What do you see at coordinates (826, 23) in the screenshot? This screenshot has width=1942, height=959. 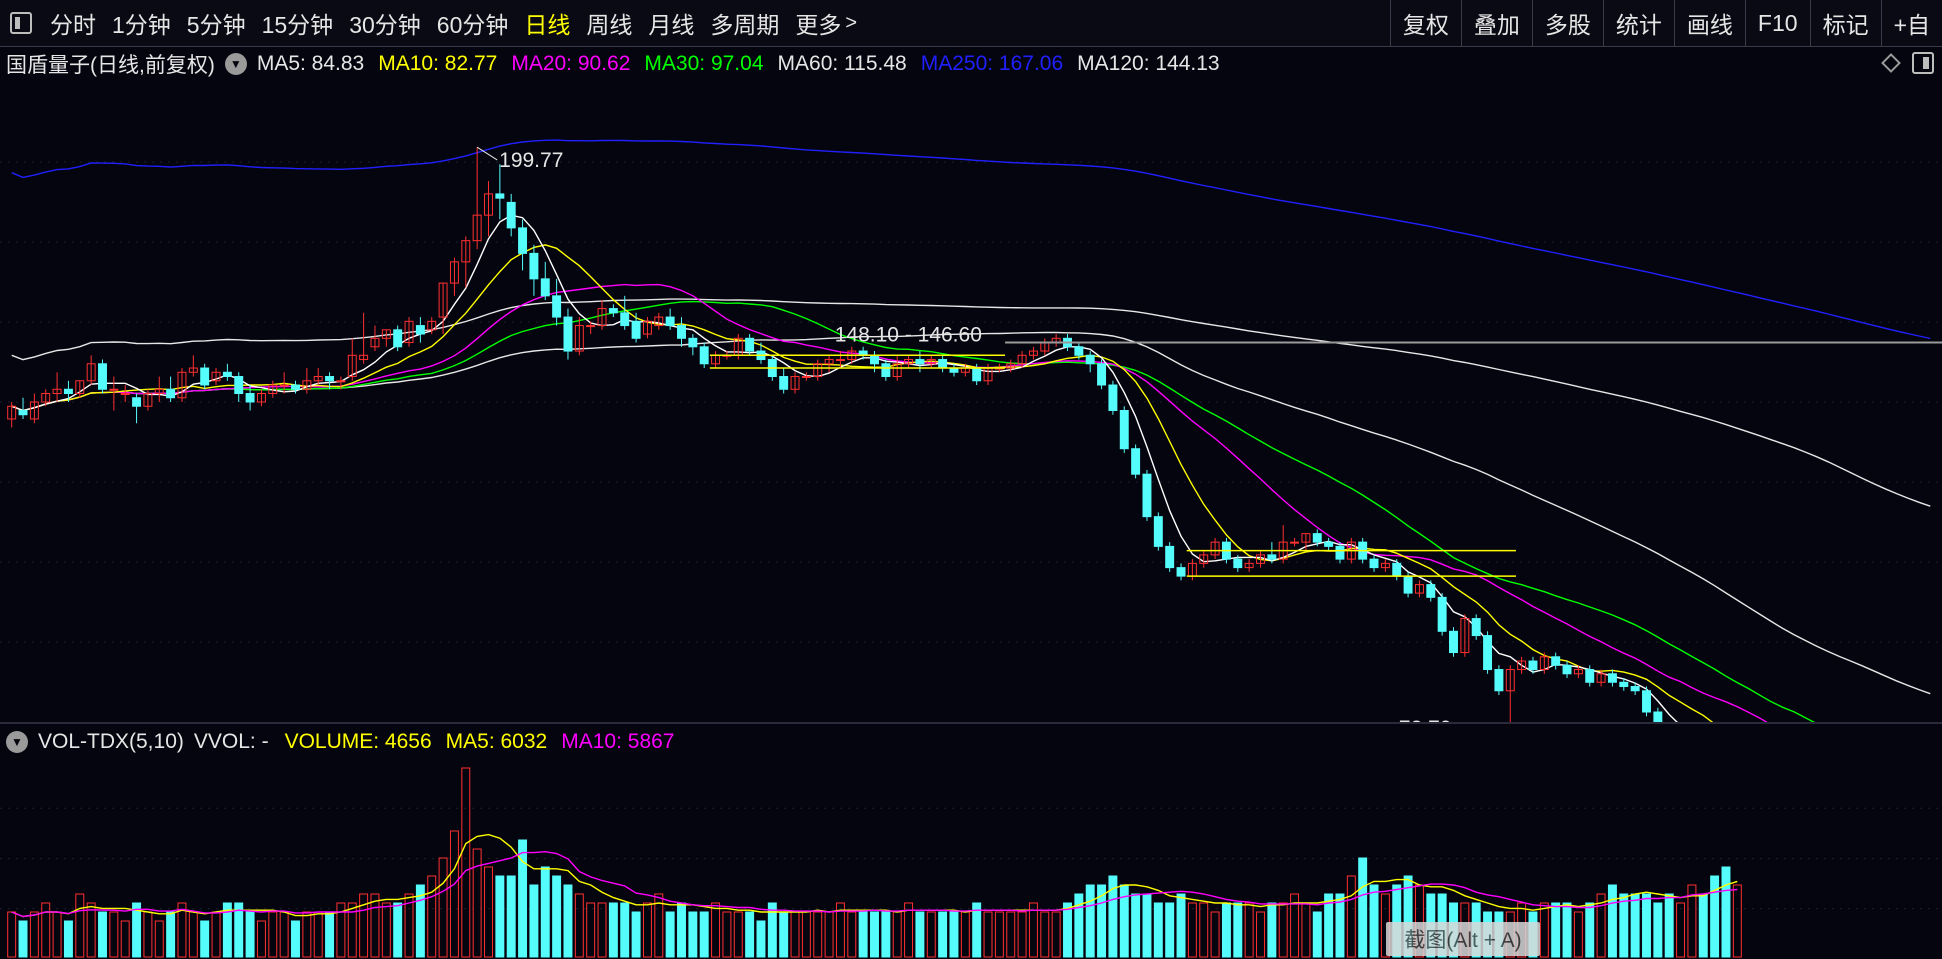 I see `tab-10: 更多 >` at bounding box center [826, 23].